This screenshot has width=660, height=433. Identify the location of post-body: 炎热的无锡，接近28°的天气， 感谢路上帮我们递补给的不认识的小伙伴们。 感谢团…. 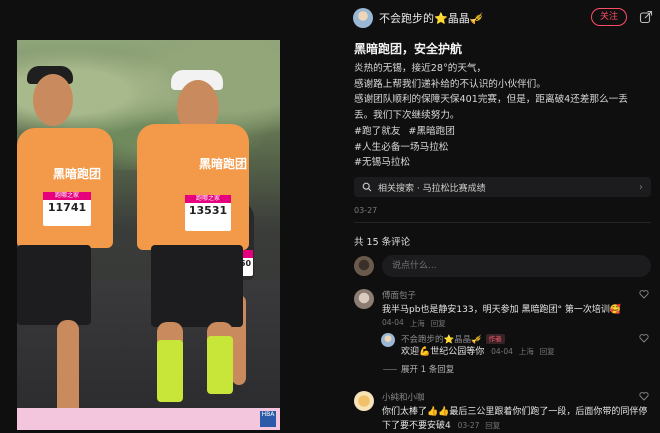
(503, 92).